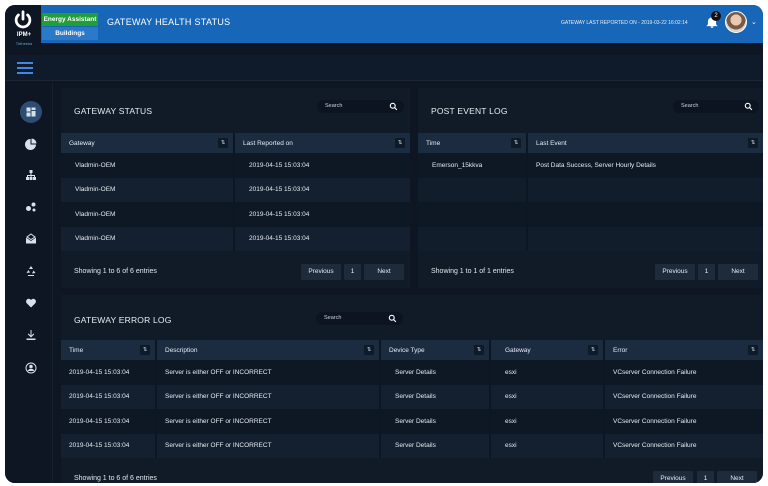 This screenshot has height=486, width=768. What do you see at coordinates (31, 335) in the screenshot?
I see `download-icon` at bounding box center [31, 335].